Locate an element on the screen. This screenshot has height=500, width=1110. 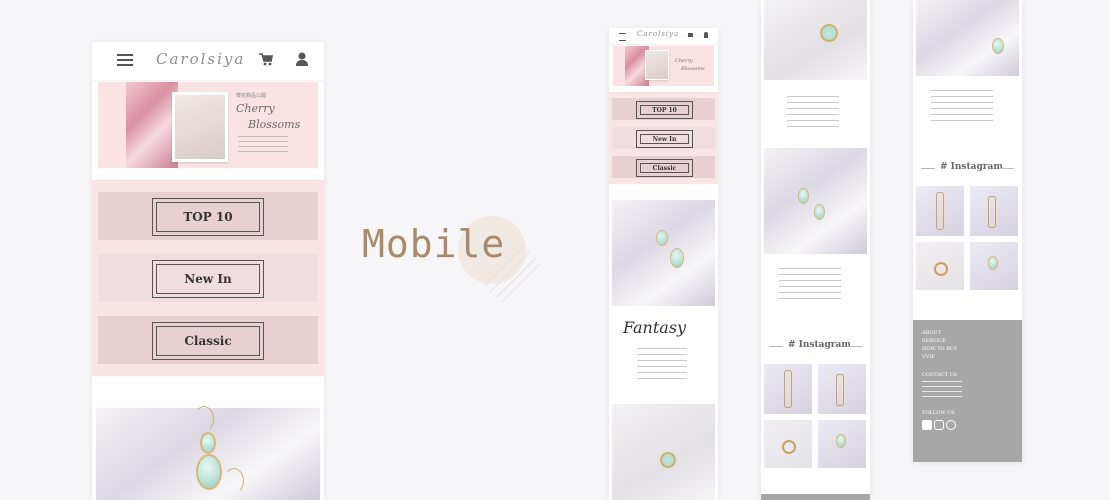
earring-hook is located at coordinates (204, 419).